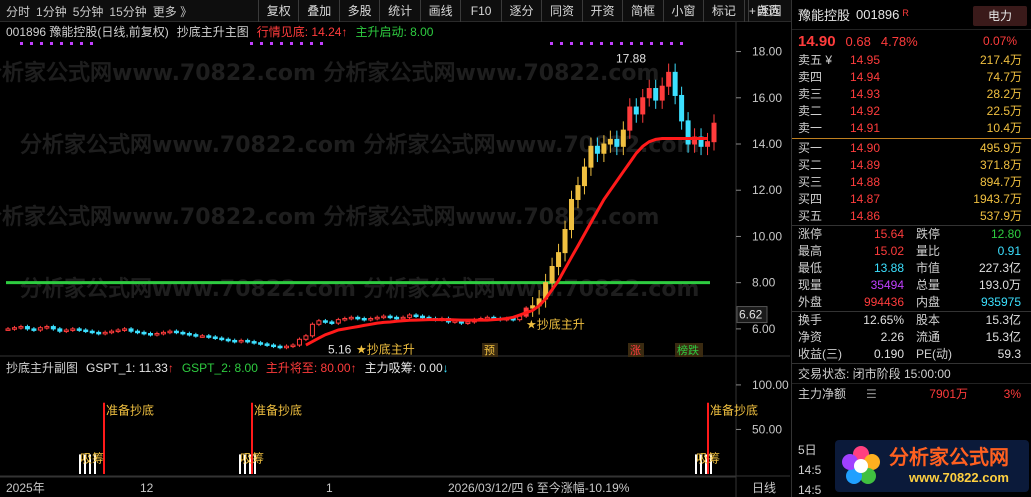 The width and height of the screenshot is (1031, 497). What do you see at coordinates (480, 11) in the screenshot?
I see `toolbar-button-5: F10` at bounding box center [480, 11].